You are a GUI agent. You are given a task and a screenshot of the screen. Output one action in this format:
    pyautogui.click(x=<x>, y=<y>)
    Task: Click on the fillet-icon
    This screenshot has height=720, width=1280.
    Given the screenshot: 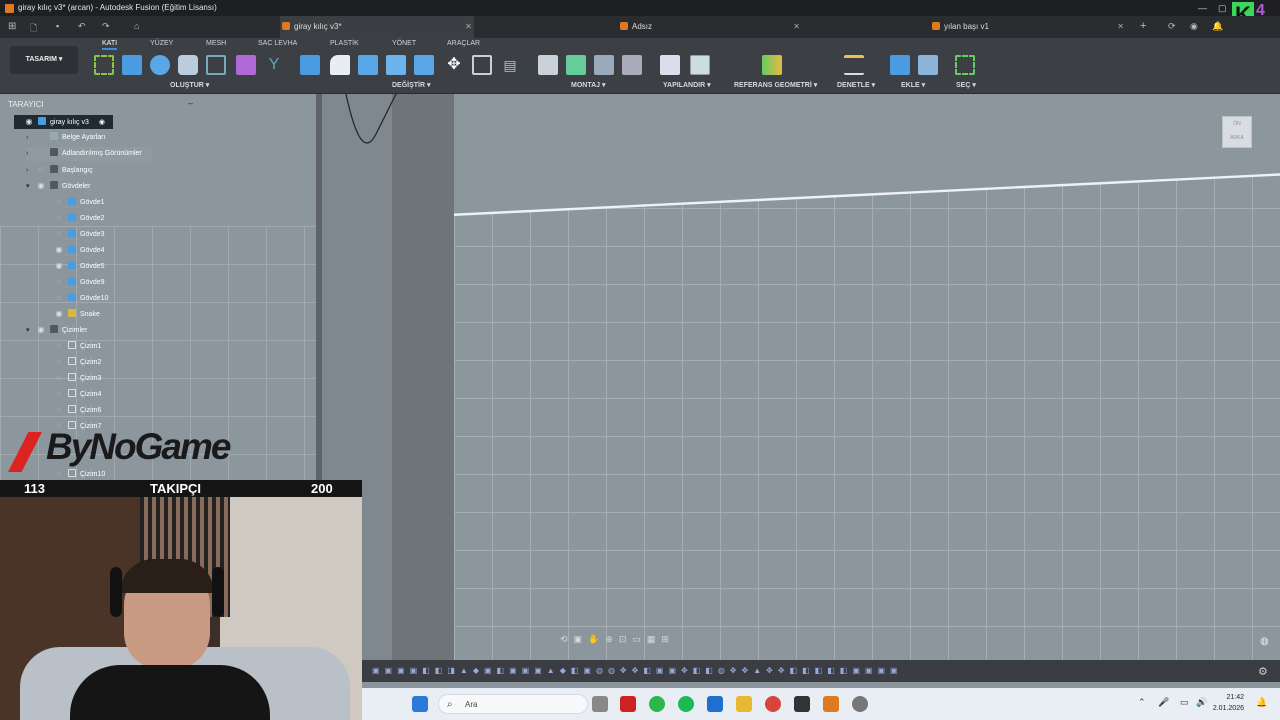 What is the action you would take?
    pyautogui.click(x=340, y=65)
    